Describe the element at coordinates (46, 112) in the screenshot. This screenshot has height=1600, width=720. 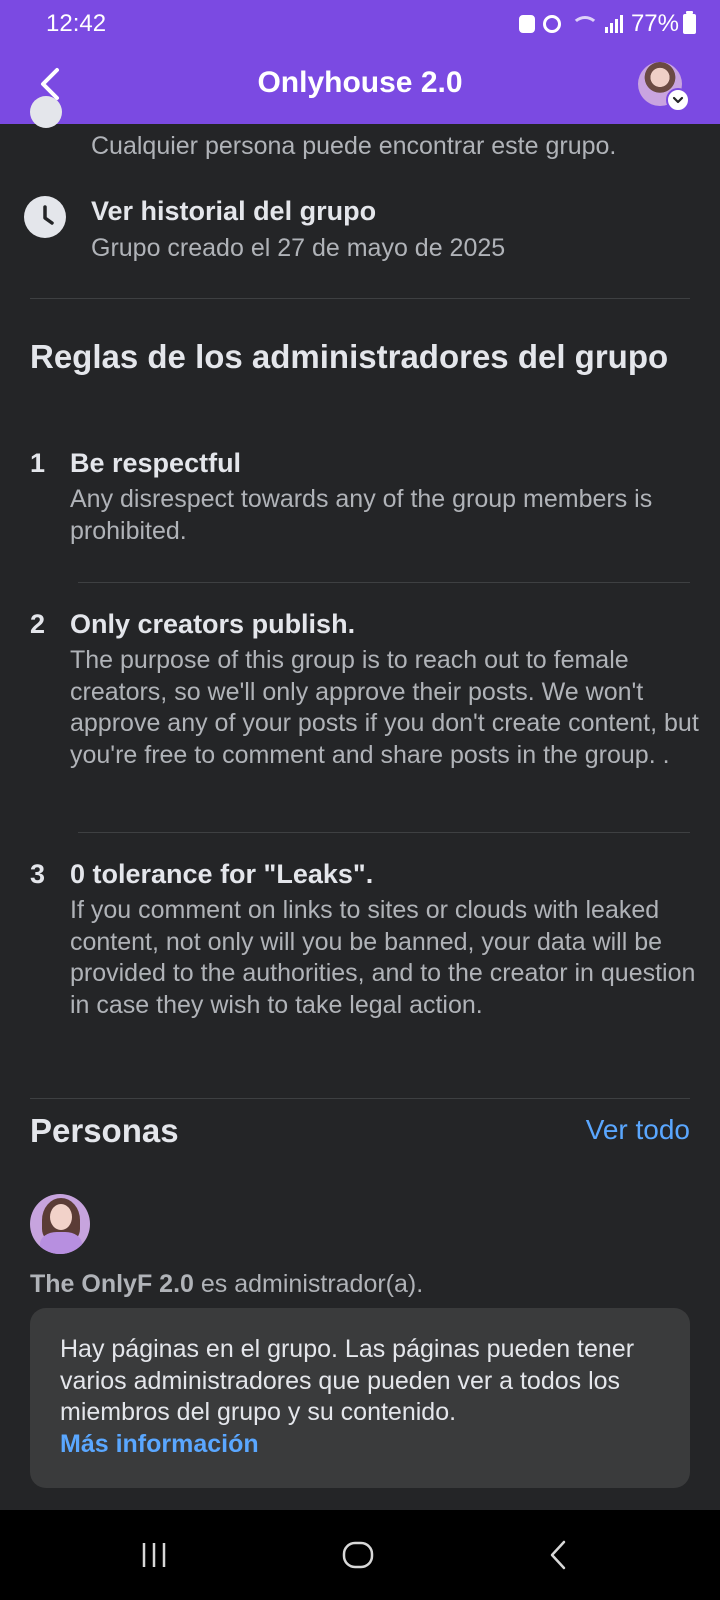
I see `visibility-icon` at that location.